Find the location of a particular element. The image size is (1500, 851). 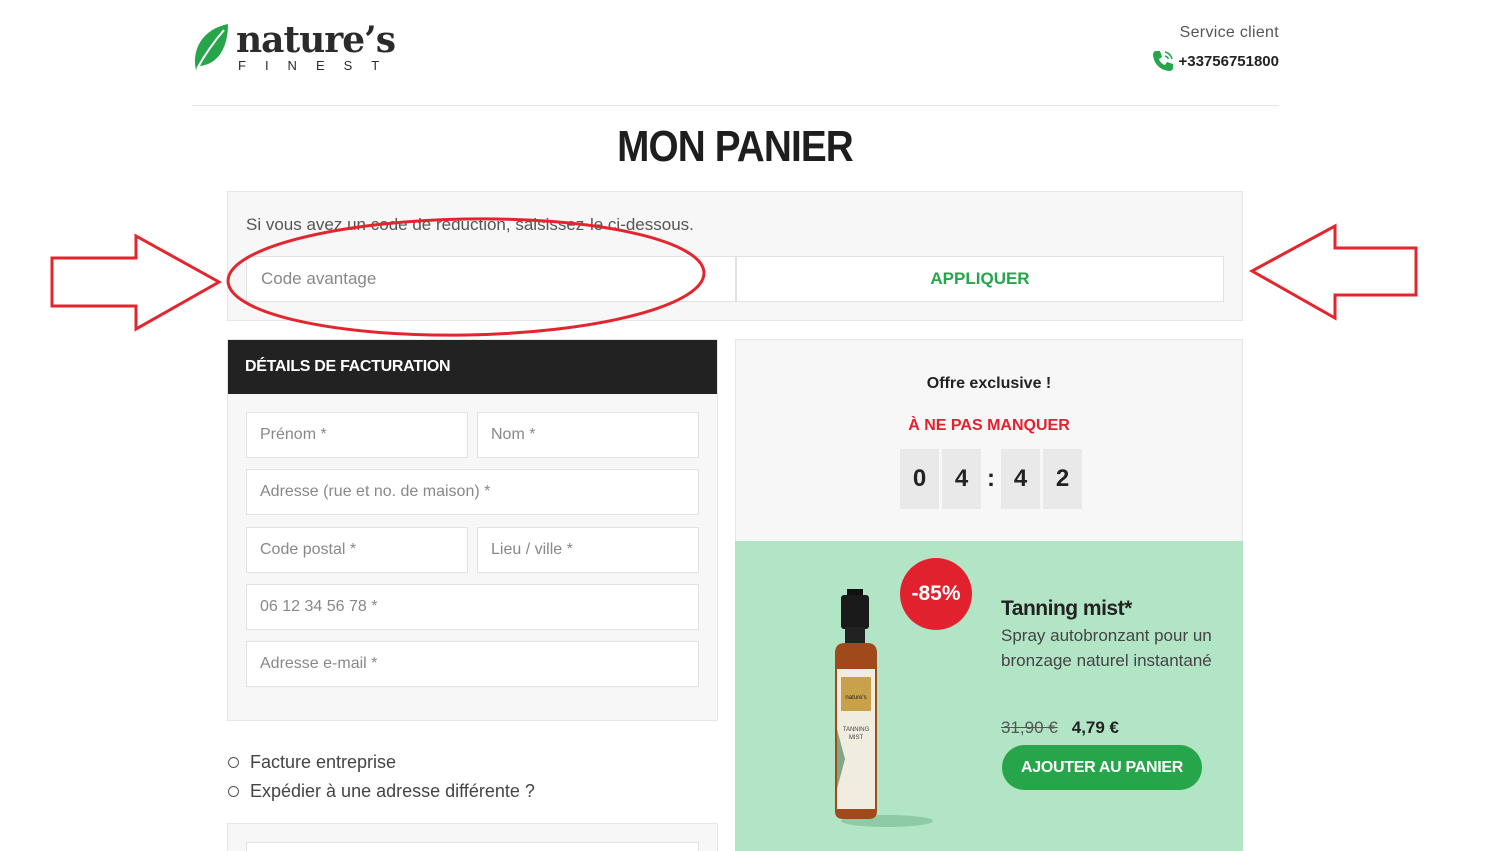

first-name-field is located at coordinates (357, 435).